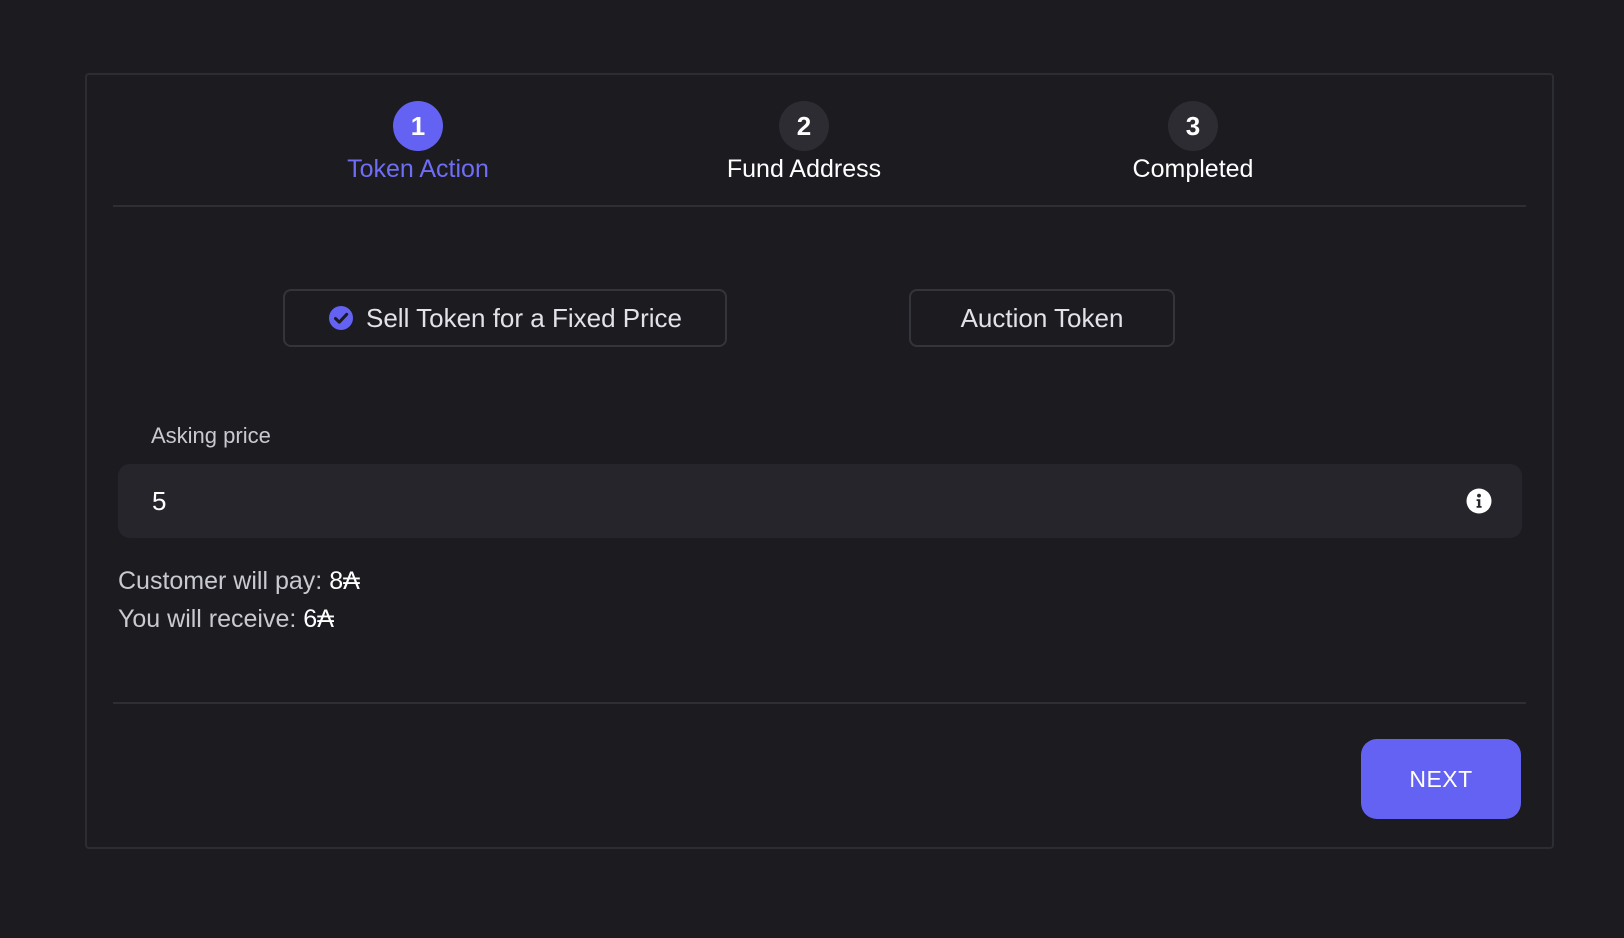 This screenshot has height=938, width=1624. I want to click on step-number-badge: 1, so click(418, 126).